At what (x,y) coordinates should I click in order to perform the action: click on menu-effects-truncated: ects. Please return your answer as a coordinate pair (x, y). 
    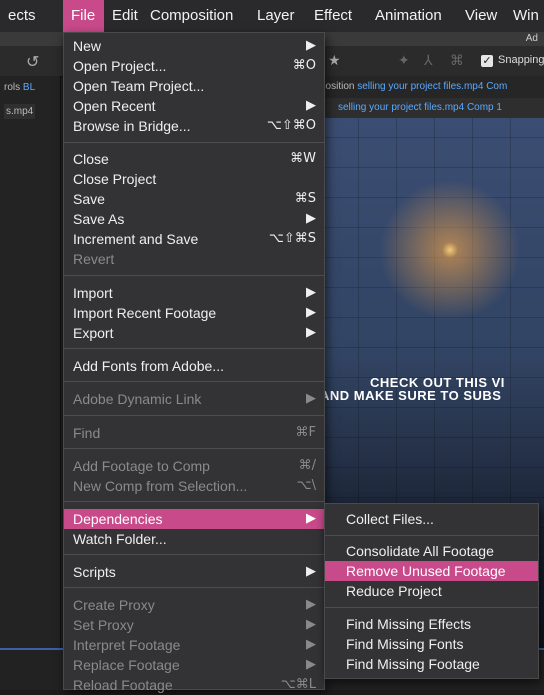
    Looking at the image, I should click on (22, 16).